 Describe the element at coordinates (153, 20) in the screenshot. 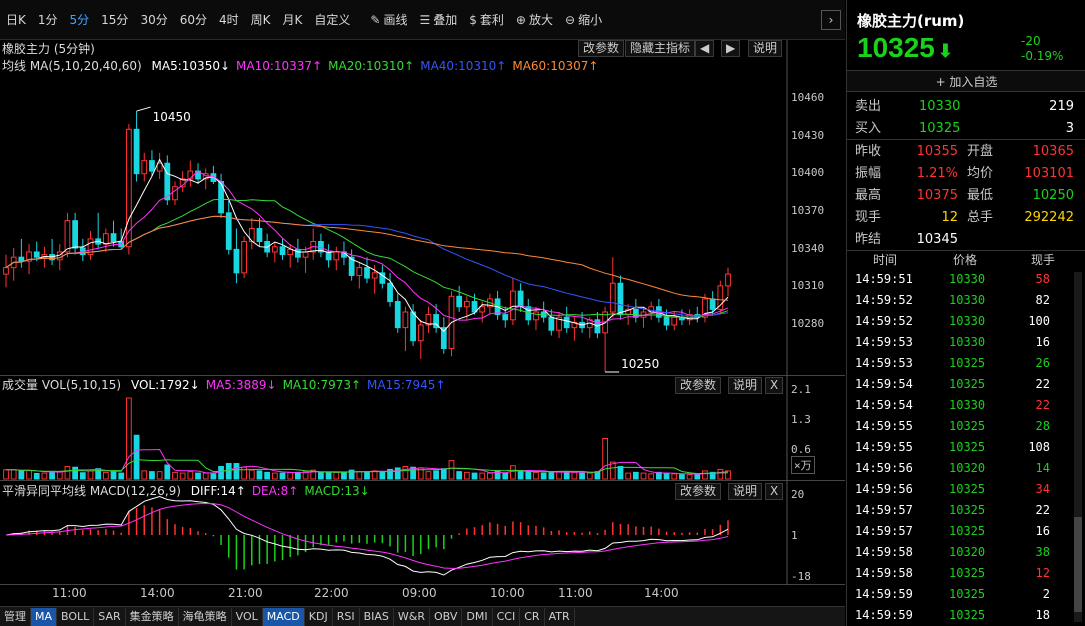

I see `period-tab: 30分` at that location.